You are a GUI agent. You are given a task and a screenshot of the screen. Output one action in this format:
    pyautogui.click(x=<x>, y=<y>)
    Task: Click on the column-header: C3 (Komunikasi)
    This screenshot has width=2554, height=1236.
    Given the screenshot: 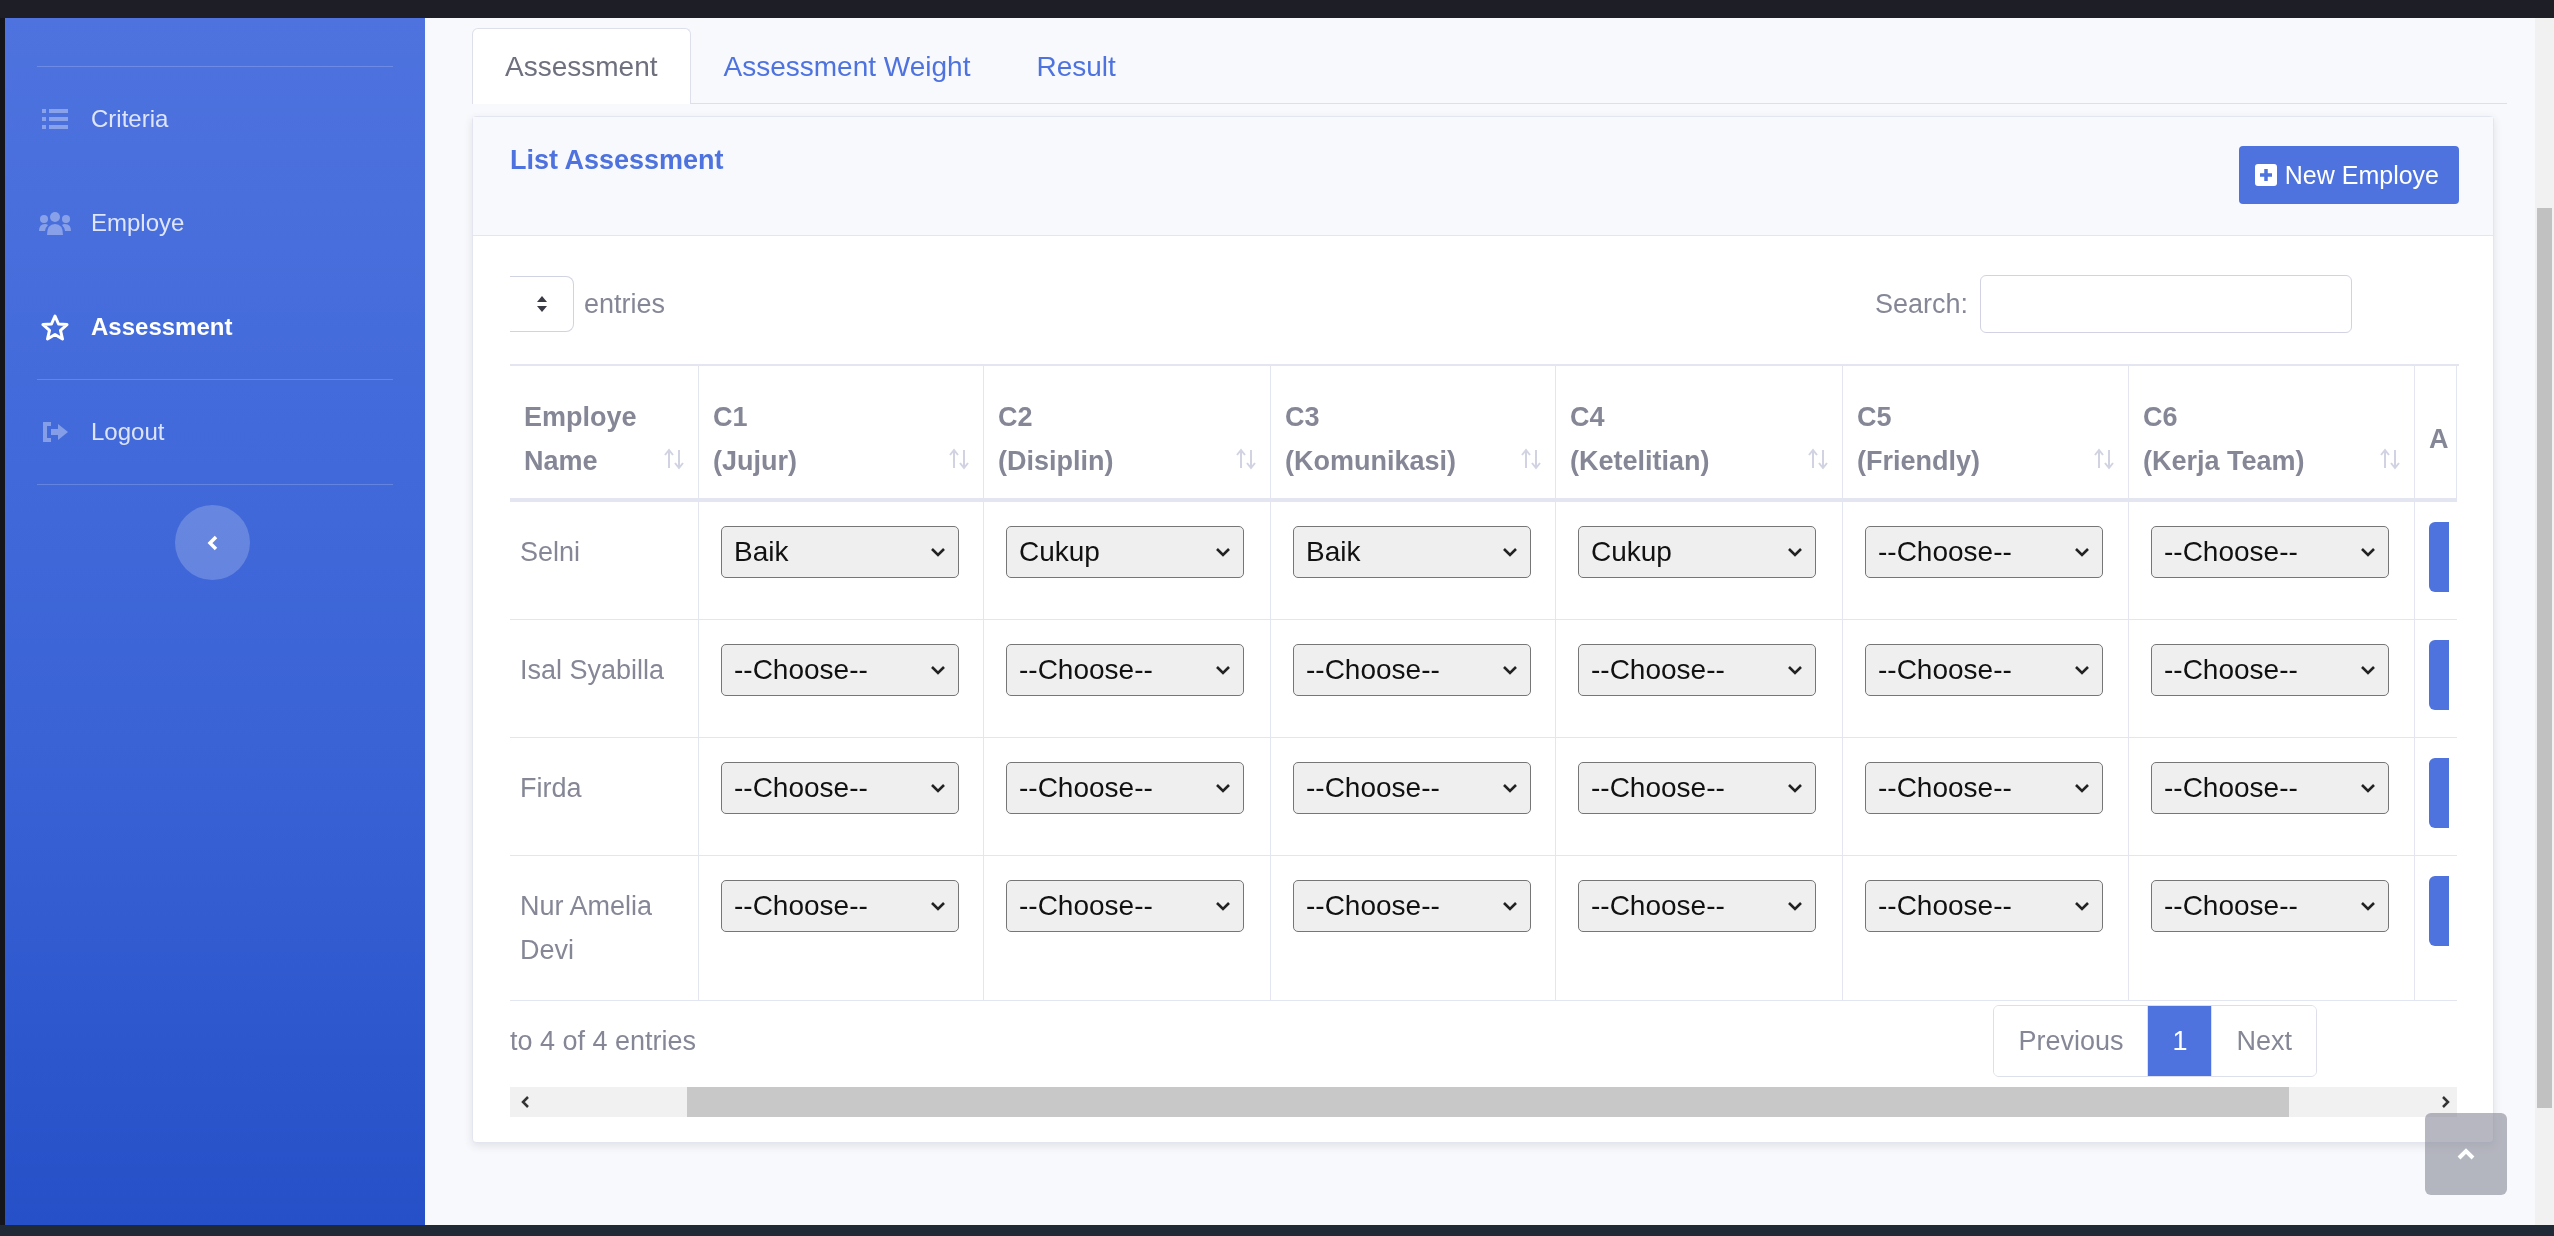 What is the action you would take?
    pyautogui.click(x=1413, y=434)
    